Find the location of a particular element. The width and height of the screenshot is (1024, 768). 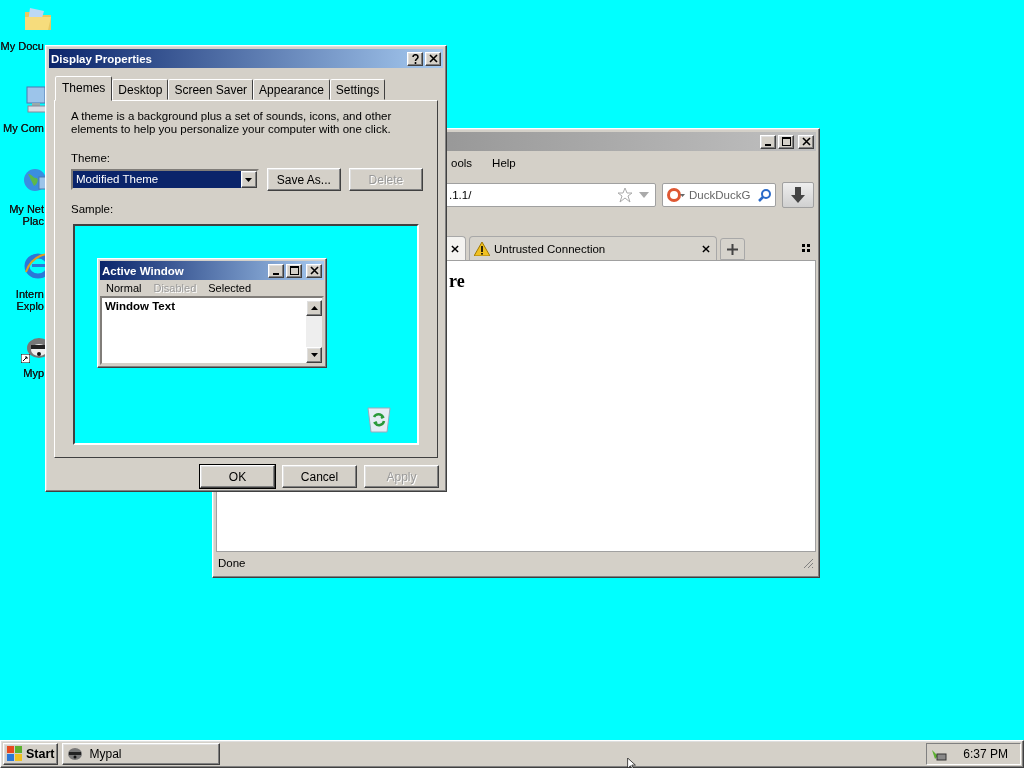

download-button is located at coordinates (798, 194).